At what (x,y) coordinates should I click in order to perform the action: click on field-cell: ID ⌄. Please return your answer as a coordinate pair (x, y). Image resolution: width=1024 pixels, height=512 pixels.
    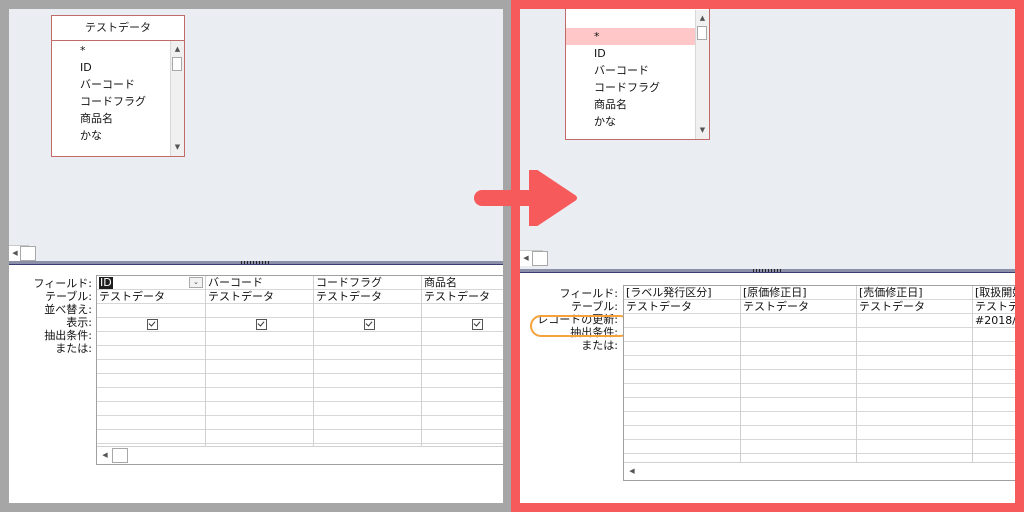
    Looking at the image, I should click on (151, 283).